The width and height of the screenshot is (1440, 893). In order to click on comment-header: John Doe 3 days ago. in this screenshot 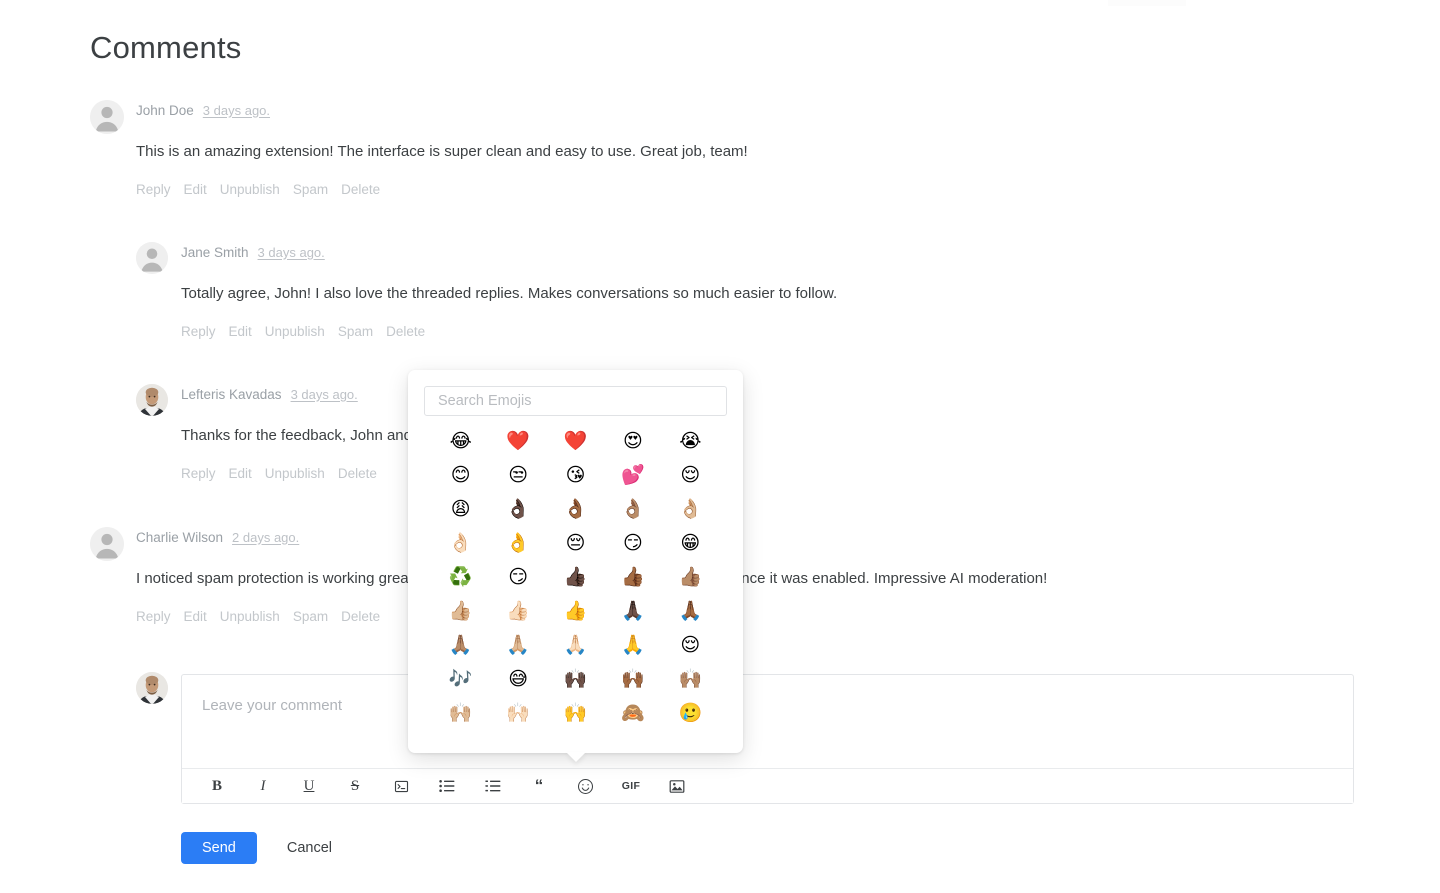, I will do `click(442, 110)`.